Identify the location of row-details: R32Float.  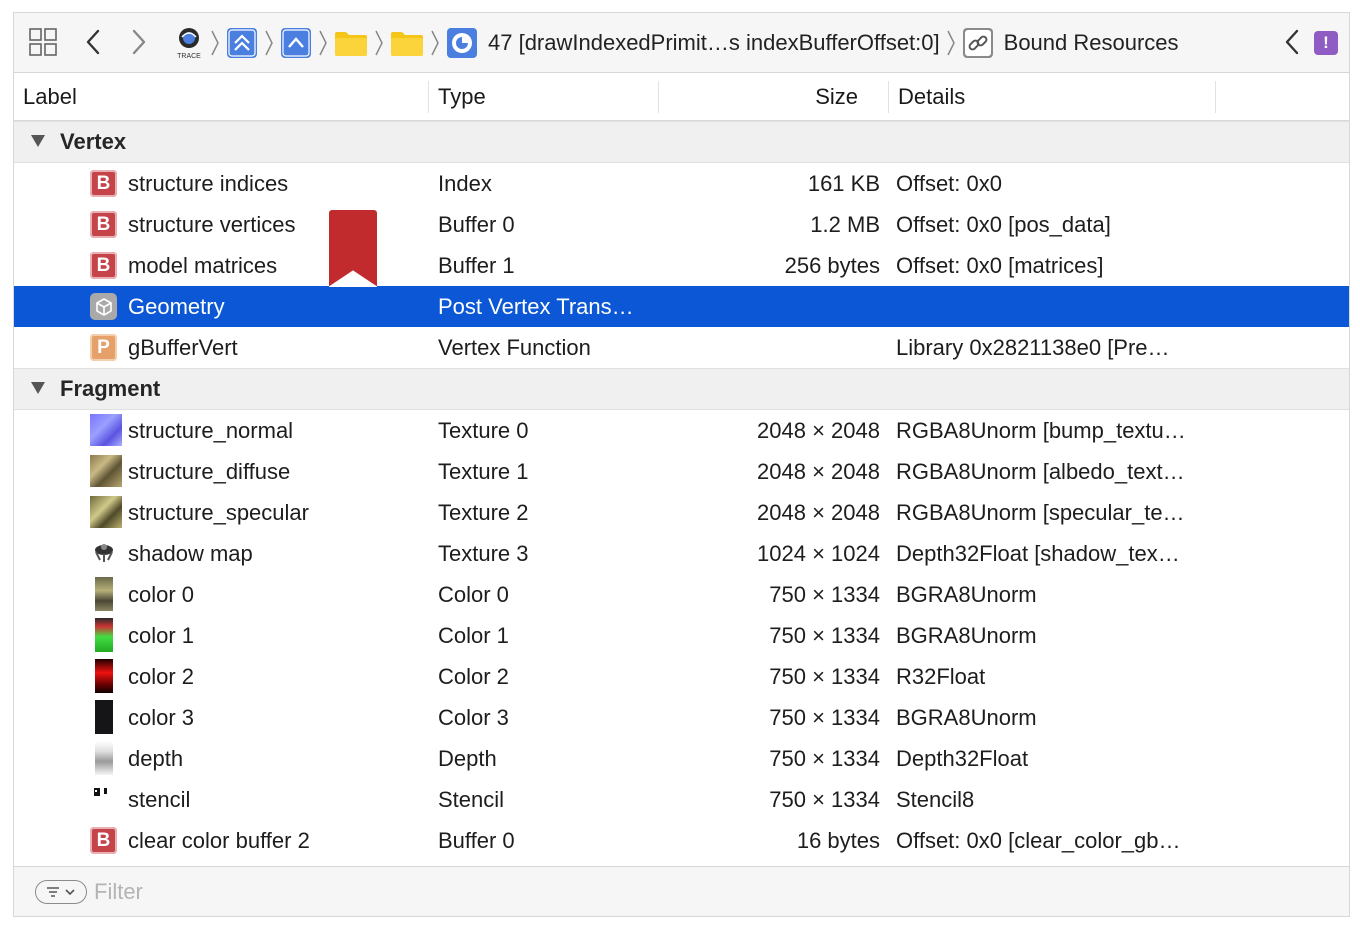
(941, 676).